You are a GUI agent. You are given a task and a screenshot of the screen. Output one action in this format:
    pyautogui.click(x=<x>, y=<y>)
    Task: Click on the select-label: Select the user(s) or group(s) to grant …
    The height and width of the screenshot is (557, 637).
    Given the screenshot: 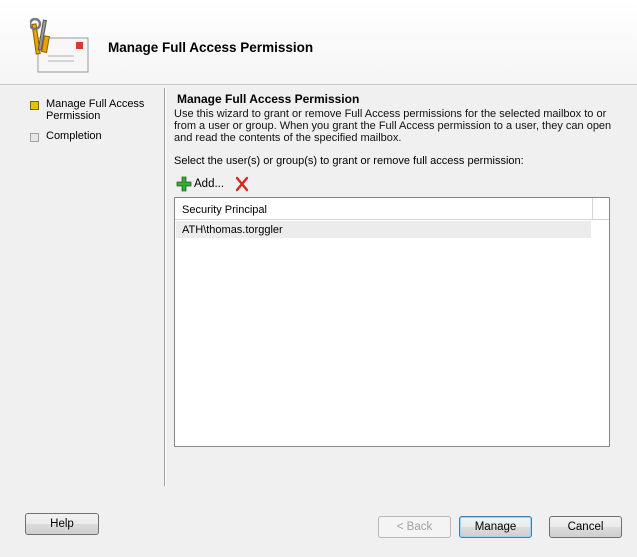 What is the action you would take?
    pyautogui.click(x=349, y=161)
    